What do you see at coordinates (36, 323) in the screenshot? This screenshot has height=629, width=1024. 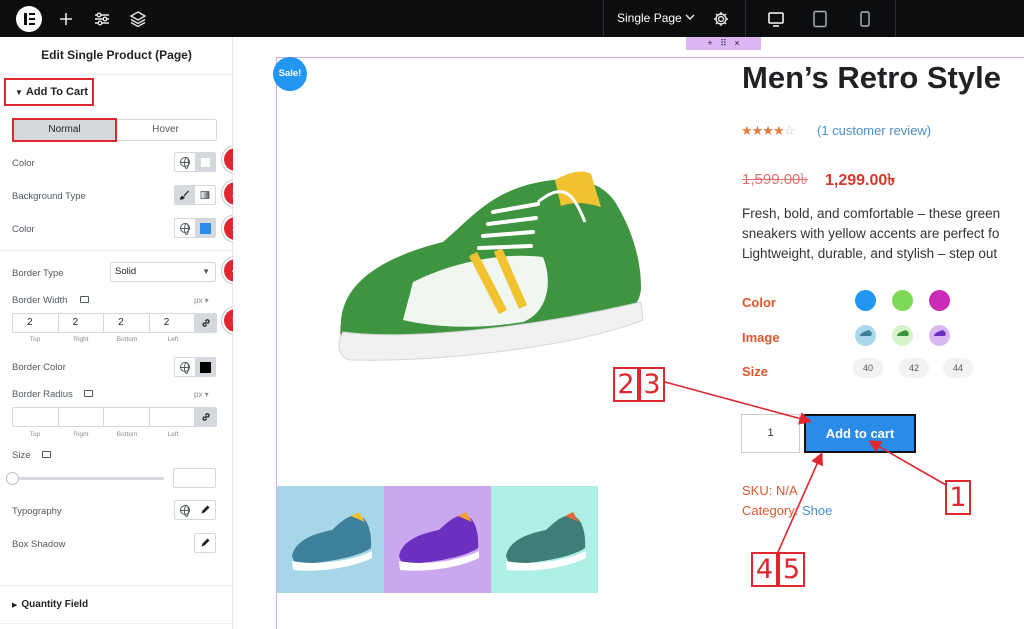 I see `border-width-top: 2` at bounding box center [36, 323].